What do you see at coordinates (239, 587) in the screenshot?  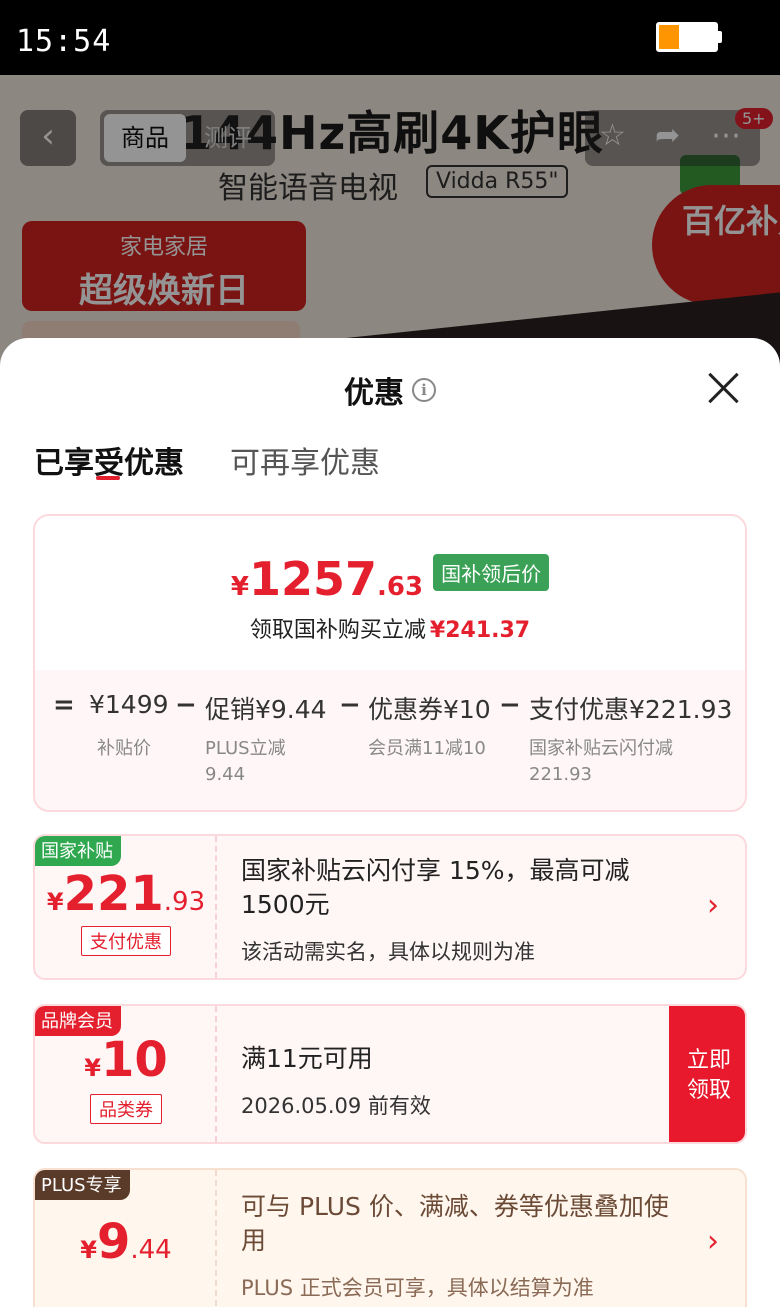 I see `final-price-currency: ¥` at bounding box center [239, 587].